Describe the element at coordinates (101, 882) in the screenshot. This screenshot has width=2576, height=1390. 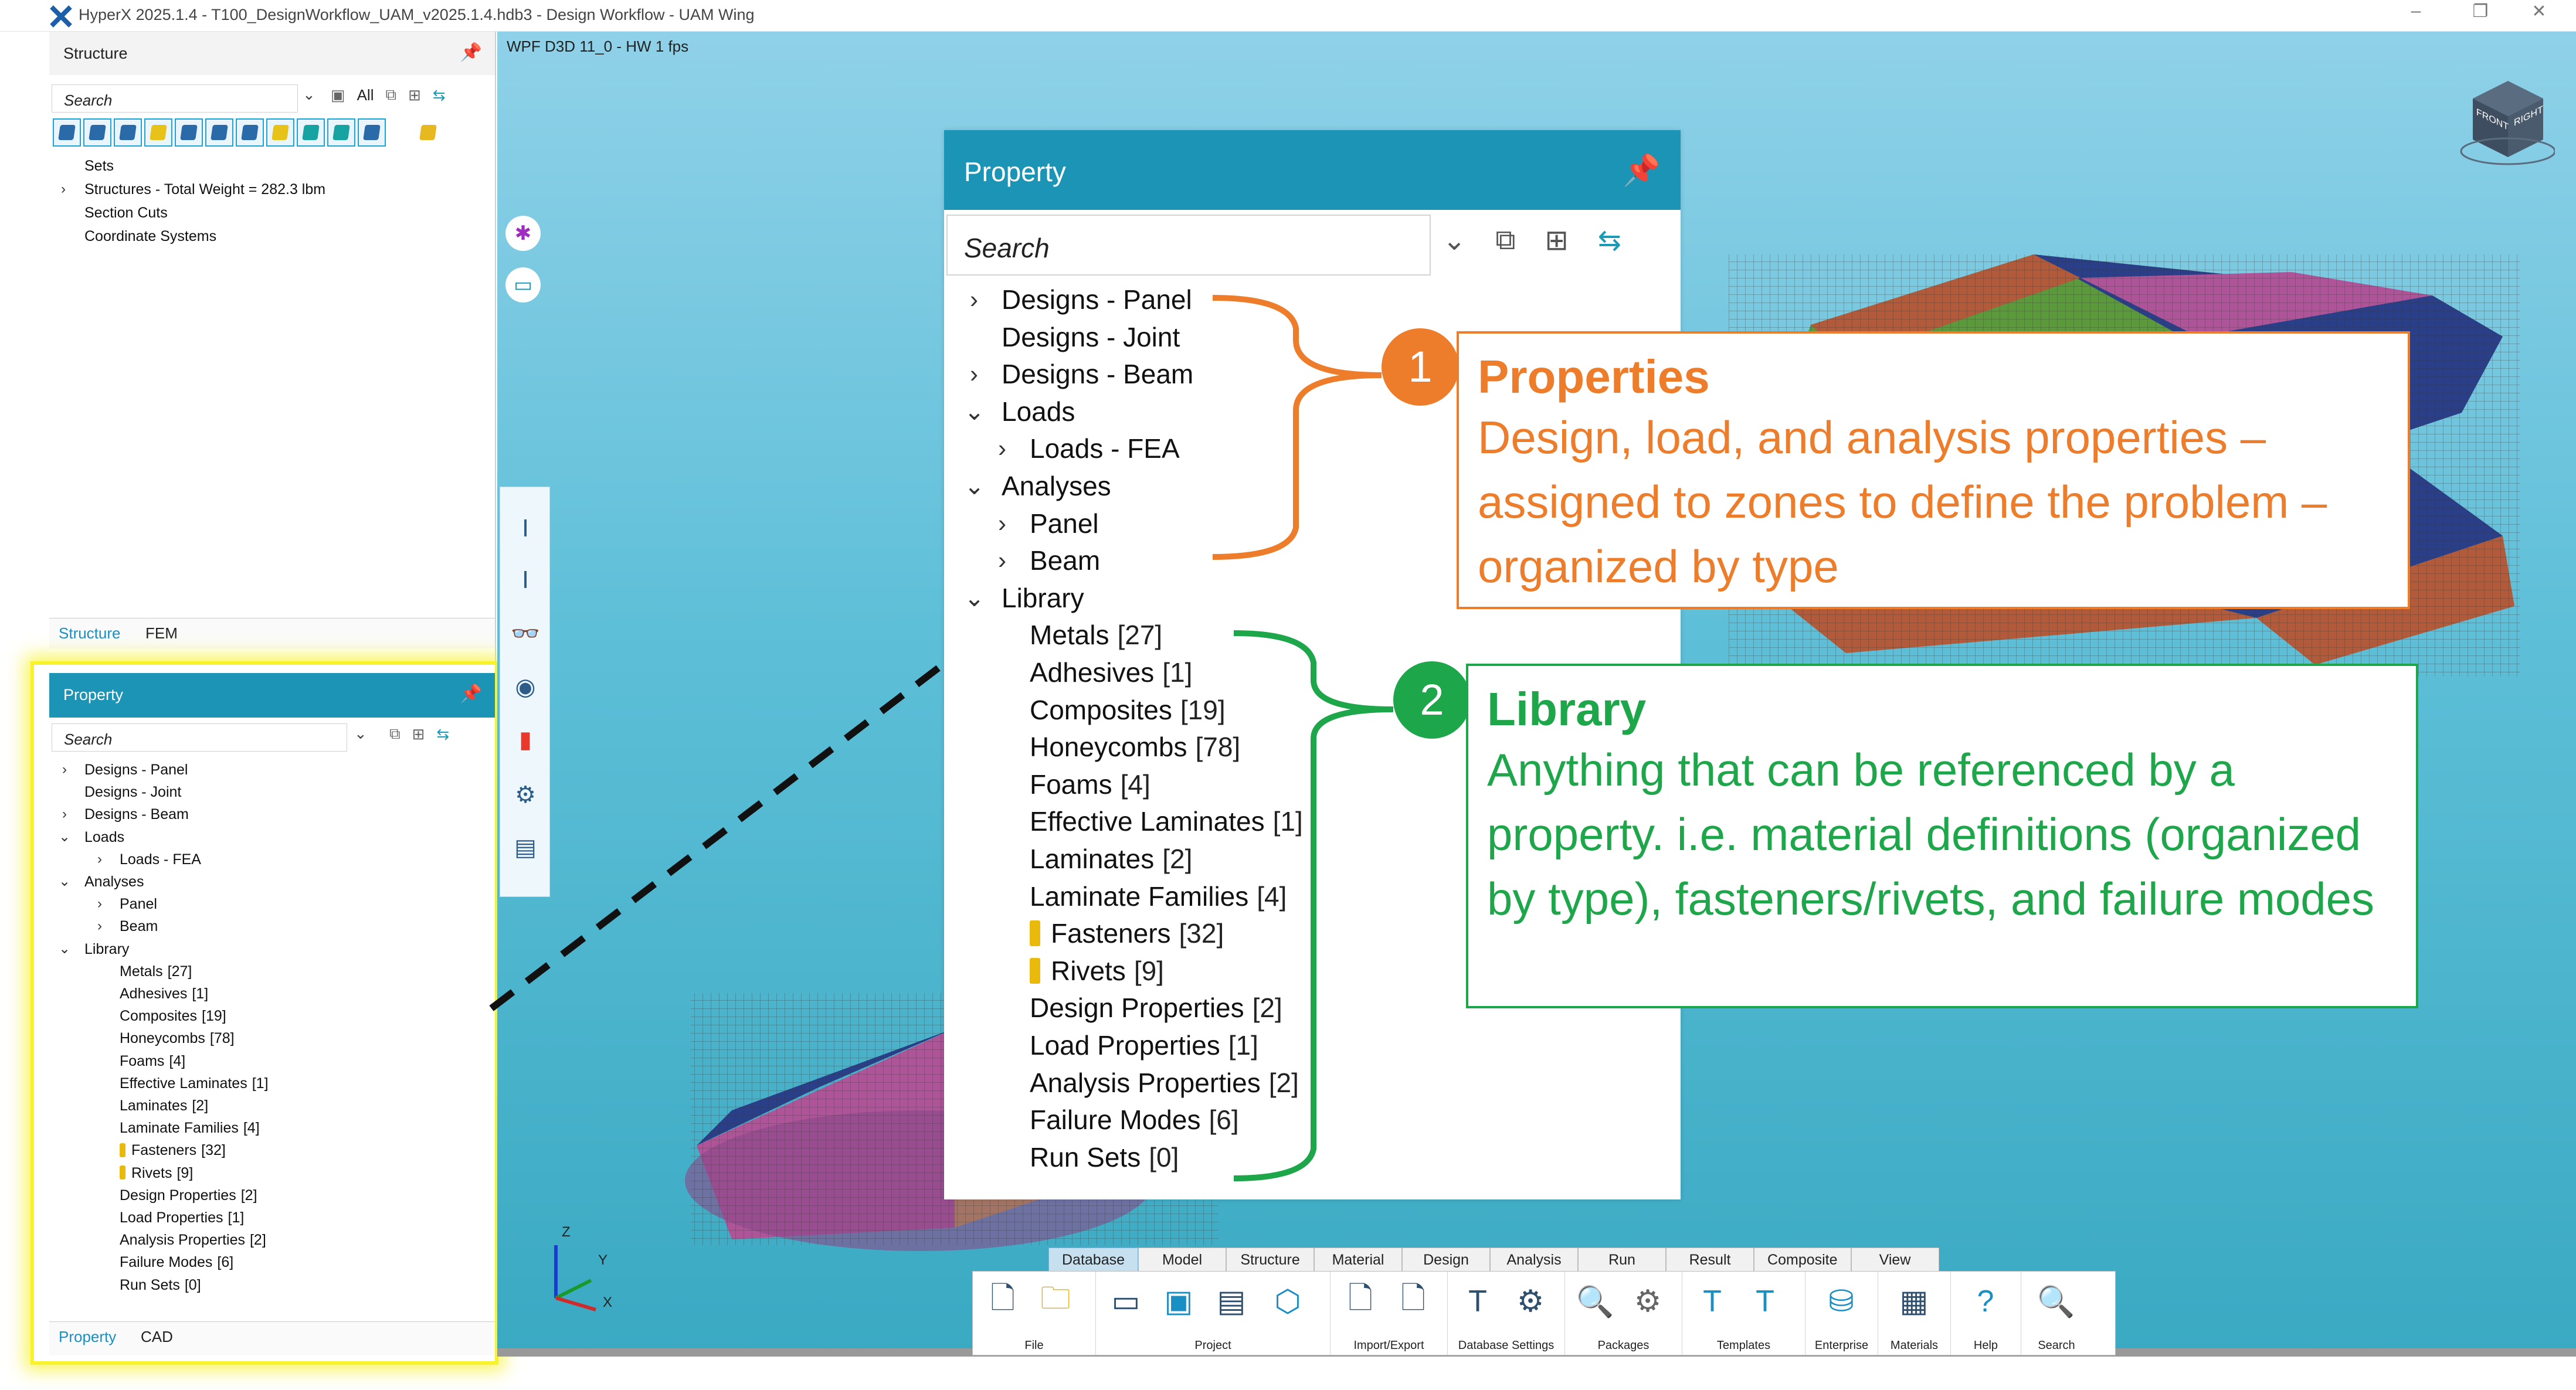
I see `tree-item: ⌄ Analyses` at that location.